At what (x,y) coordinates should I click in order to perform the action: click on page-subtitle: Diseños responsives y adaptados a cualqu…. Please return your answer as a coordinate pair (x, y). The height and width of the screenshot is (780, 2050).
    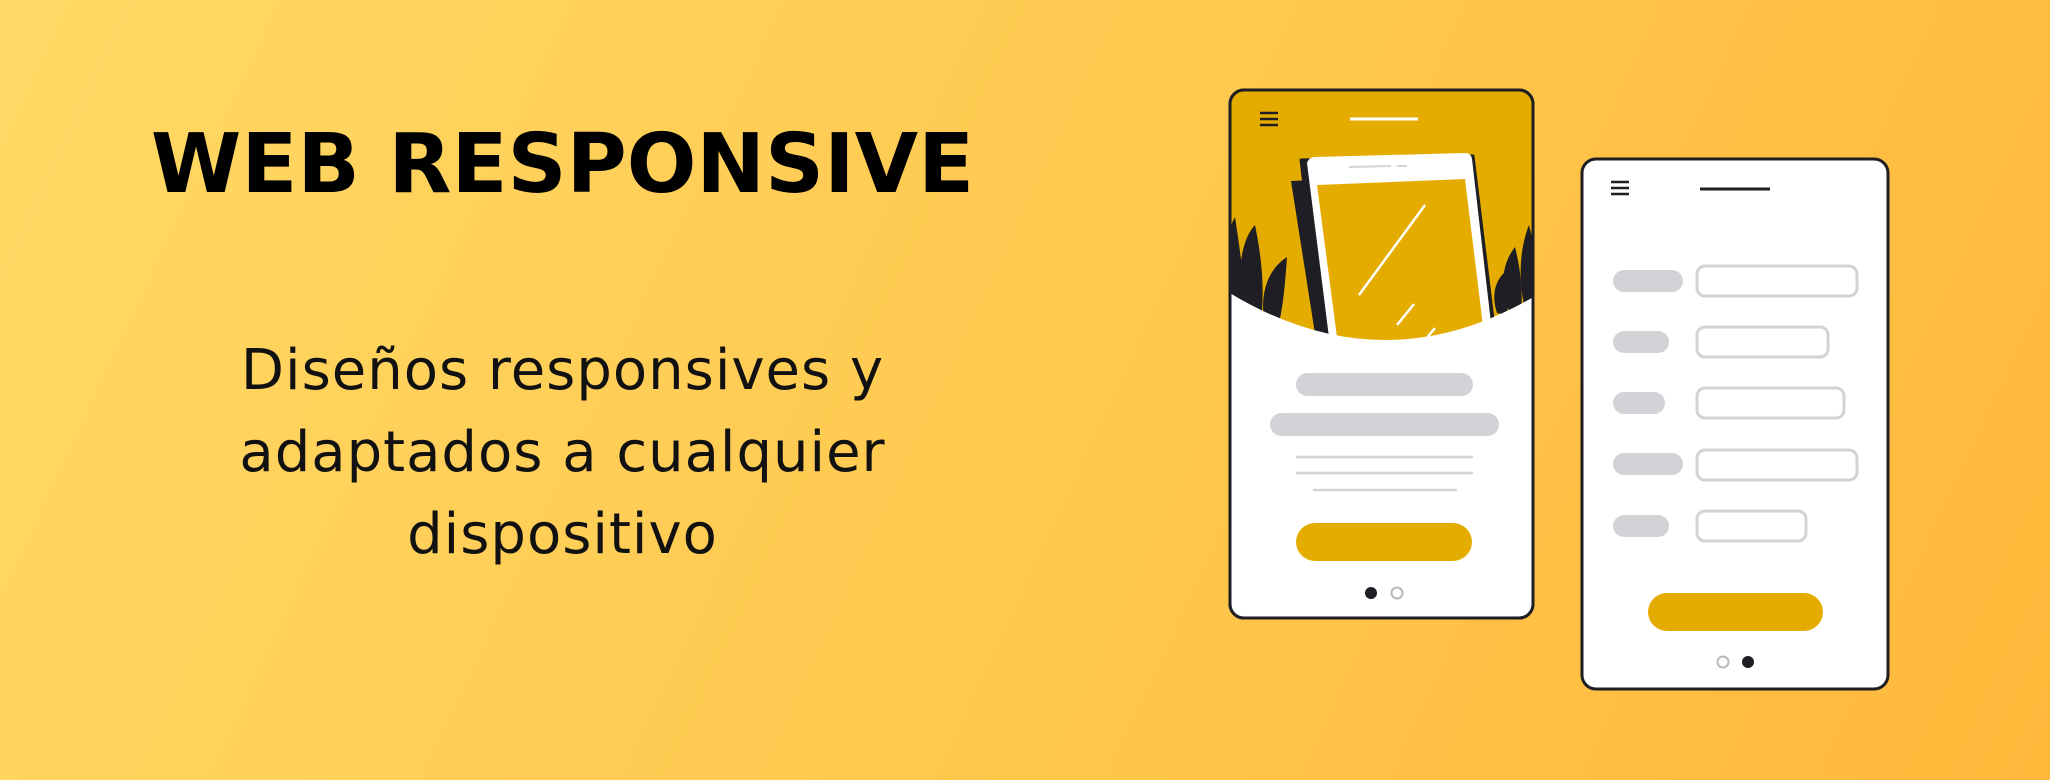
    Looking at the image, I should click on (562, 452).